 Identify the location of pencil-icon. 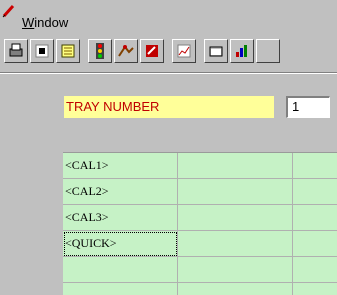
(9, 13).